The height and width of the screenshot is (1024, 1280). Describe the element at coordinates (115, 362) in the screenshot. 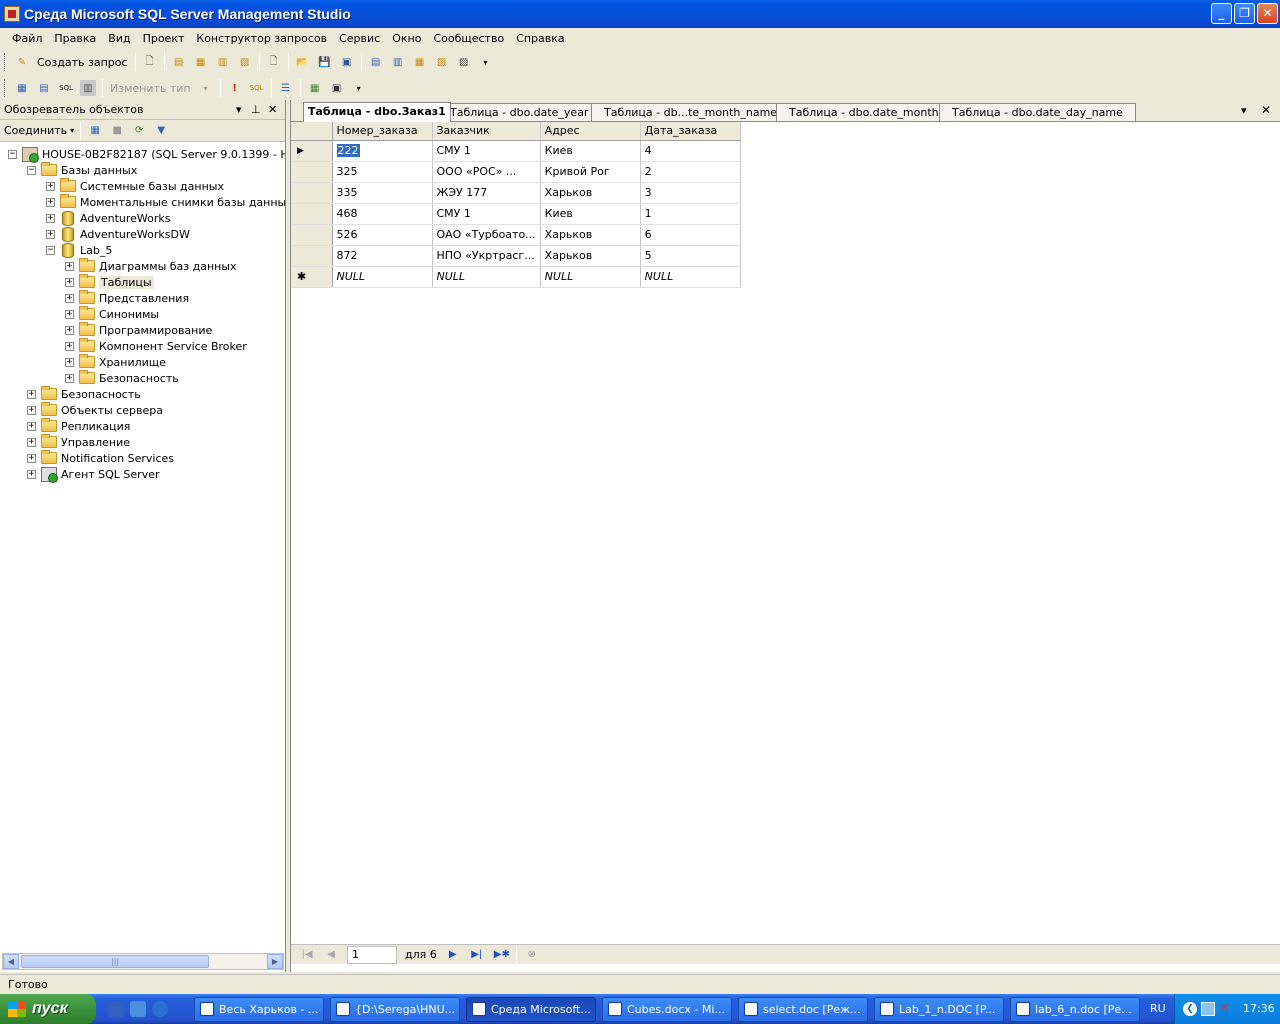

I see `tree-node-storage: + Хранилище` at that location.